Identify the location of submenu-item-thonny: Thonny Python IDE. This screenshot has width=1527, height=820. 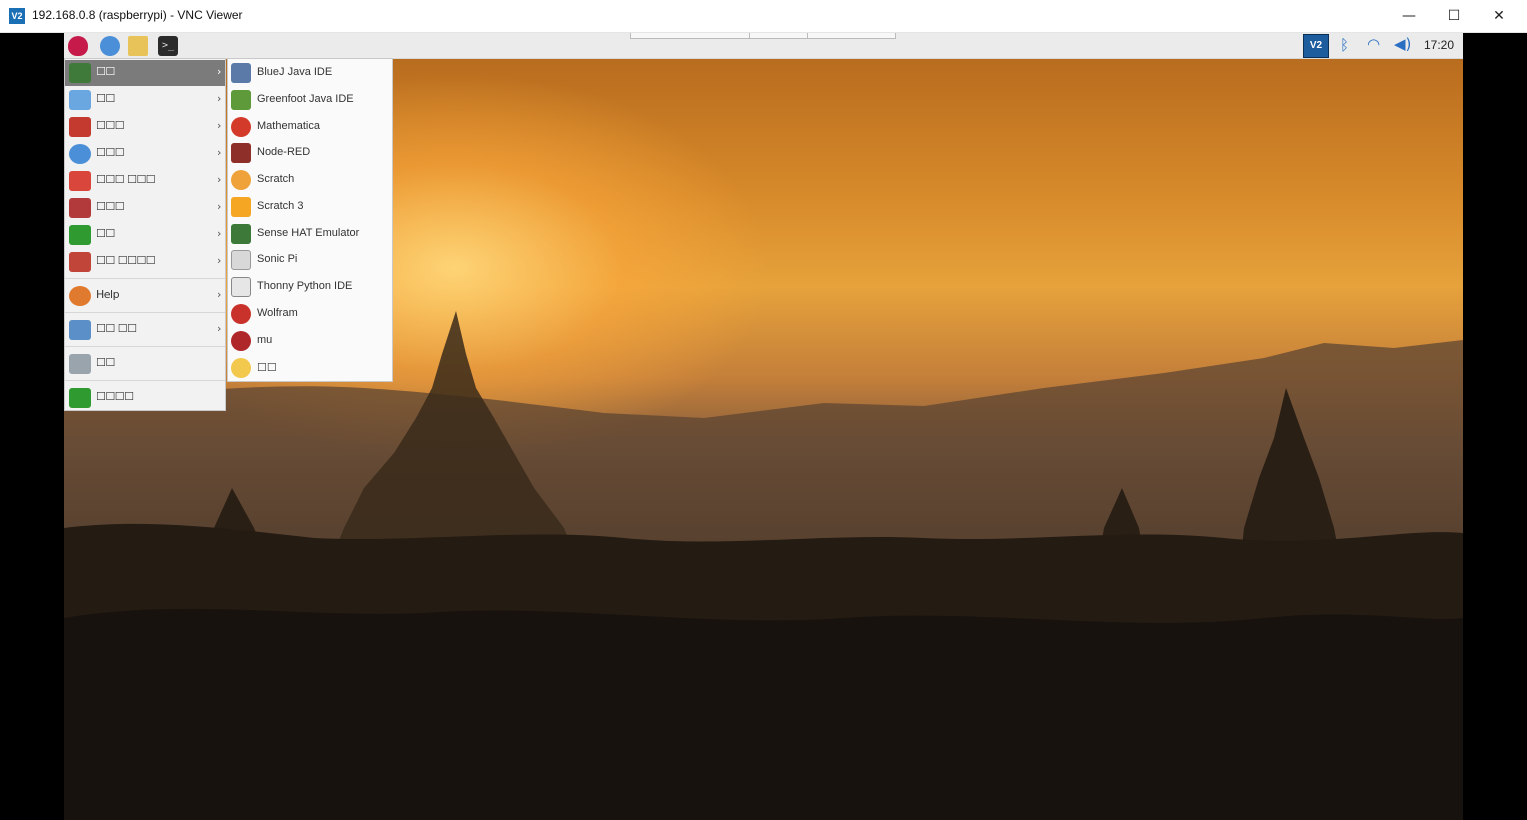
(310, 287).